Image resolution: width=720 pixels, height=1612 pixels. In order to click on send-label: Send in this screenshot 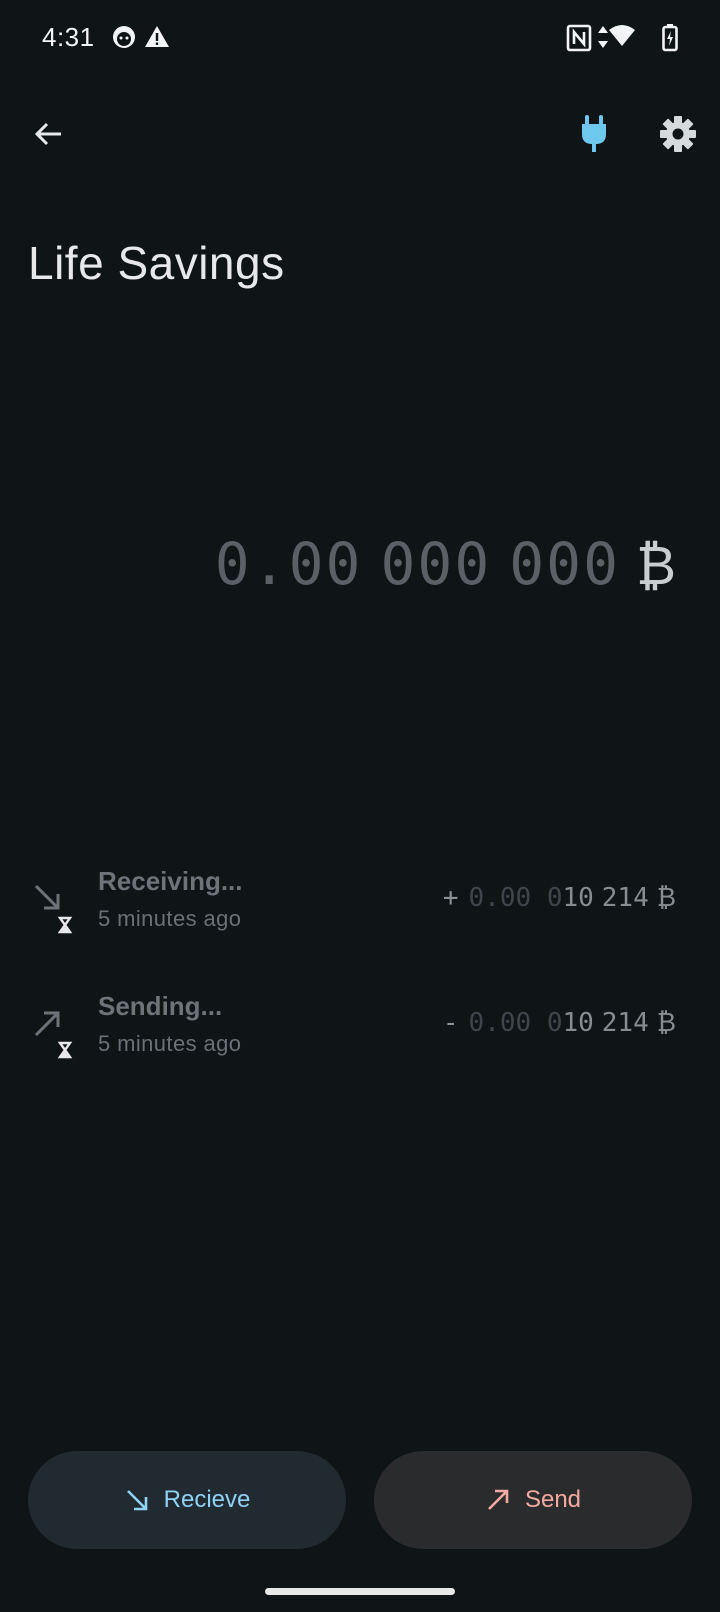, I will do `click(553, 1499)`.